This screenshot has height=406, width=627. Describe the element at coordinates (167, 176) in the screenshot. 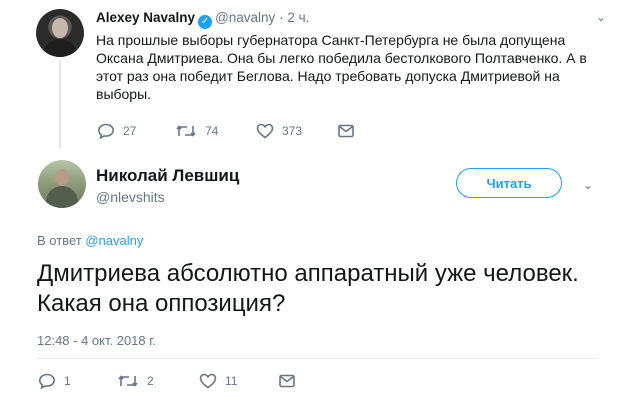

I see `author-name: Николай Левшиц` at that location.